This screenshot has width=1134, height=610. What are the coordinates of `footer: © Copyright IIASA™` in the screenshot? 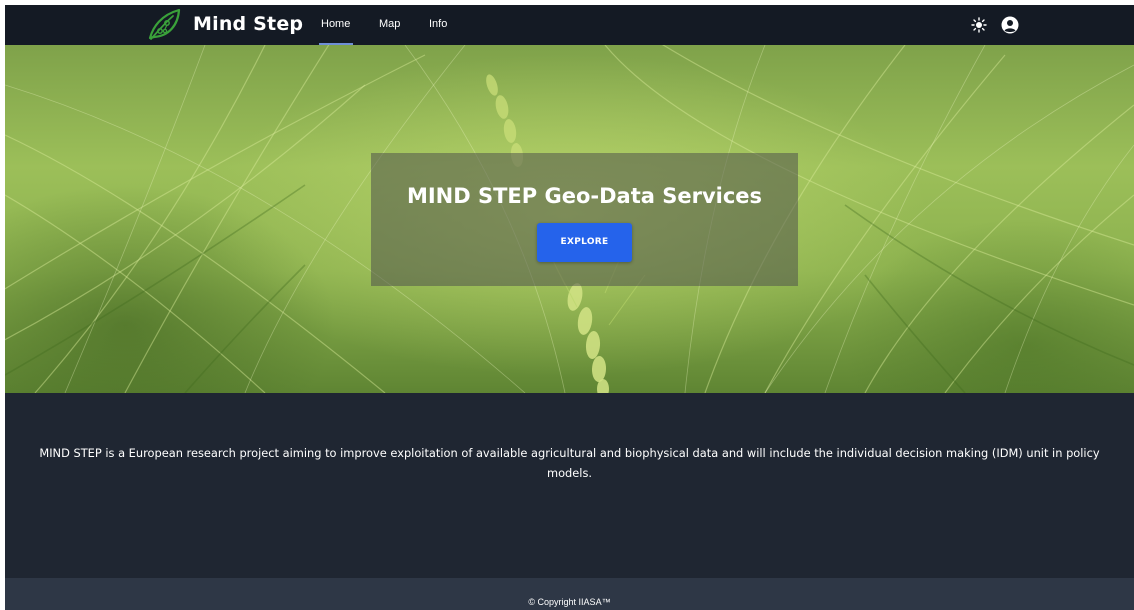 It's located at (569, 594).